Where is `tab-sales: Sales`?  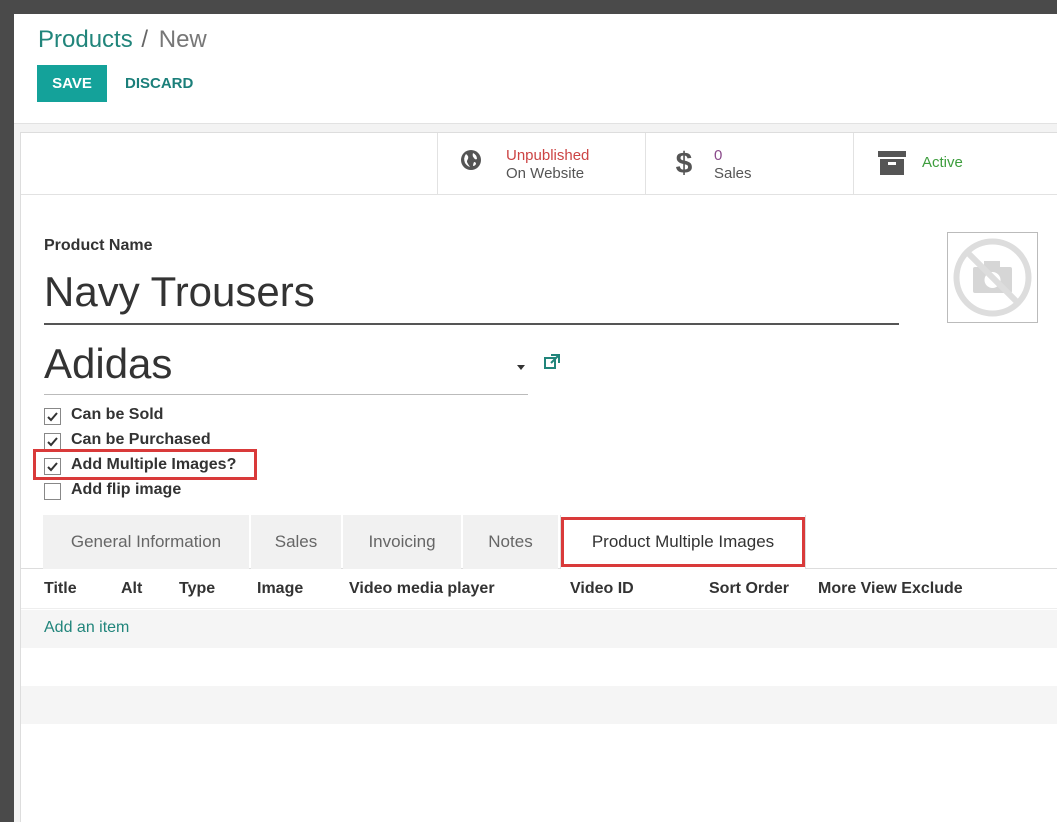 tab-sales: Sales is located at coordinates (296, 542).